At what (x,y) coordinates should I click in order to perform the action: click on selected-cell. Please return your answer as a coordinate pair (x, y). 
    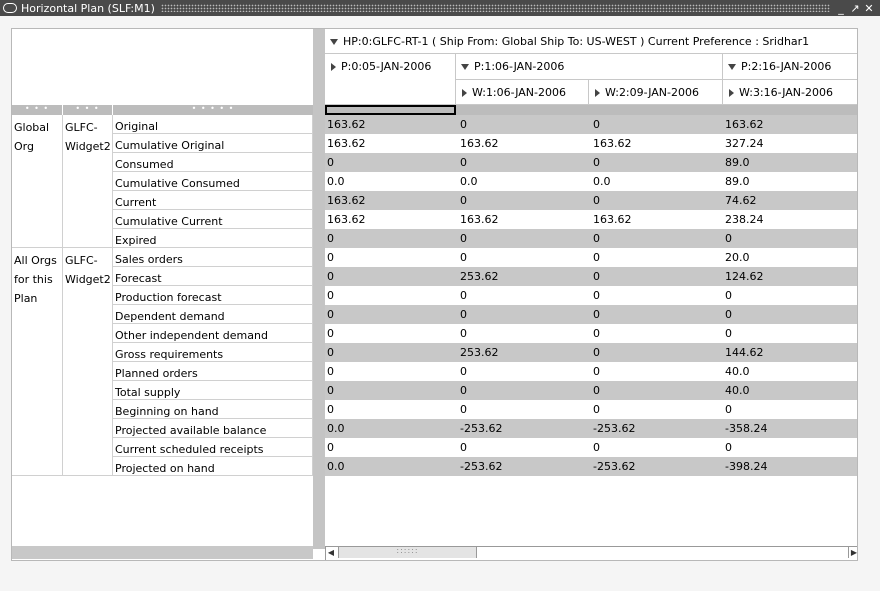
    Looking at the image, I should click on (390, 110).